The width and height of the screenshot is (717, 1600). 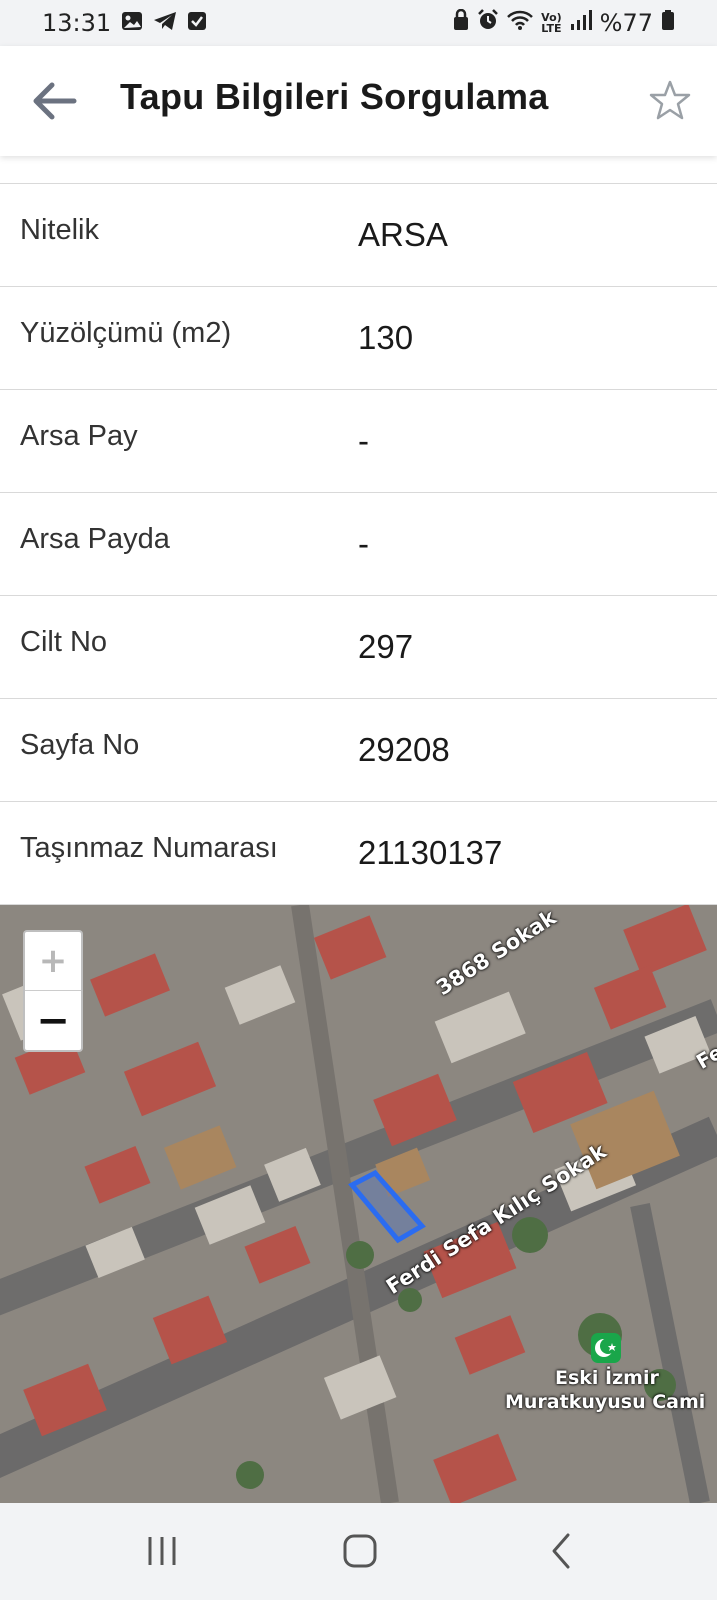 I want to click on detail-label: Taşınmaz Numarası, so click(x=149, y=848).